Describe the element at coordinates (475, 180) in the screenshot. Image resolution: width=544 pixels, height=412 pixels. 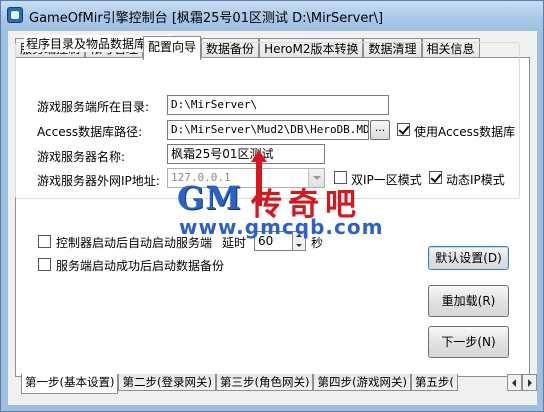
I see `dynamic-ip-label: 动态IP模式` at that location.